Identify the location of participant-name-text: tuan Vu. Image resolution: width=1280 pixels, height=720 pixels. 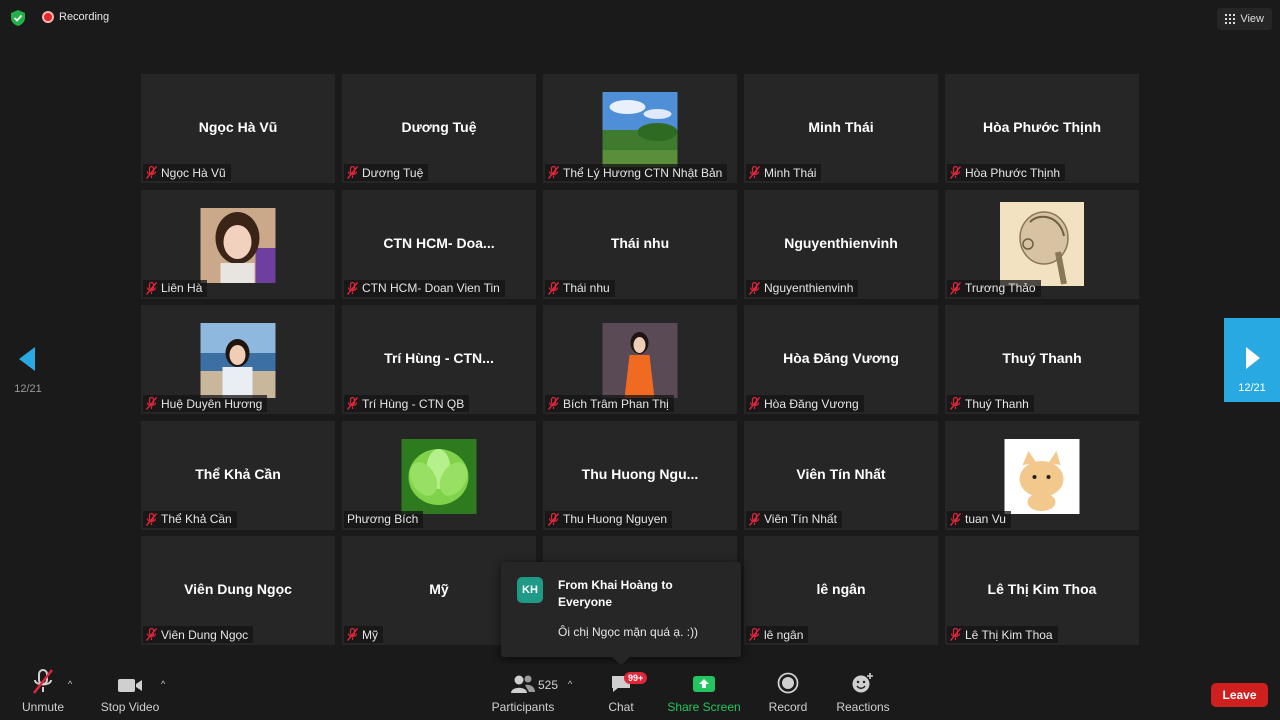
(985, 519).